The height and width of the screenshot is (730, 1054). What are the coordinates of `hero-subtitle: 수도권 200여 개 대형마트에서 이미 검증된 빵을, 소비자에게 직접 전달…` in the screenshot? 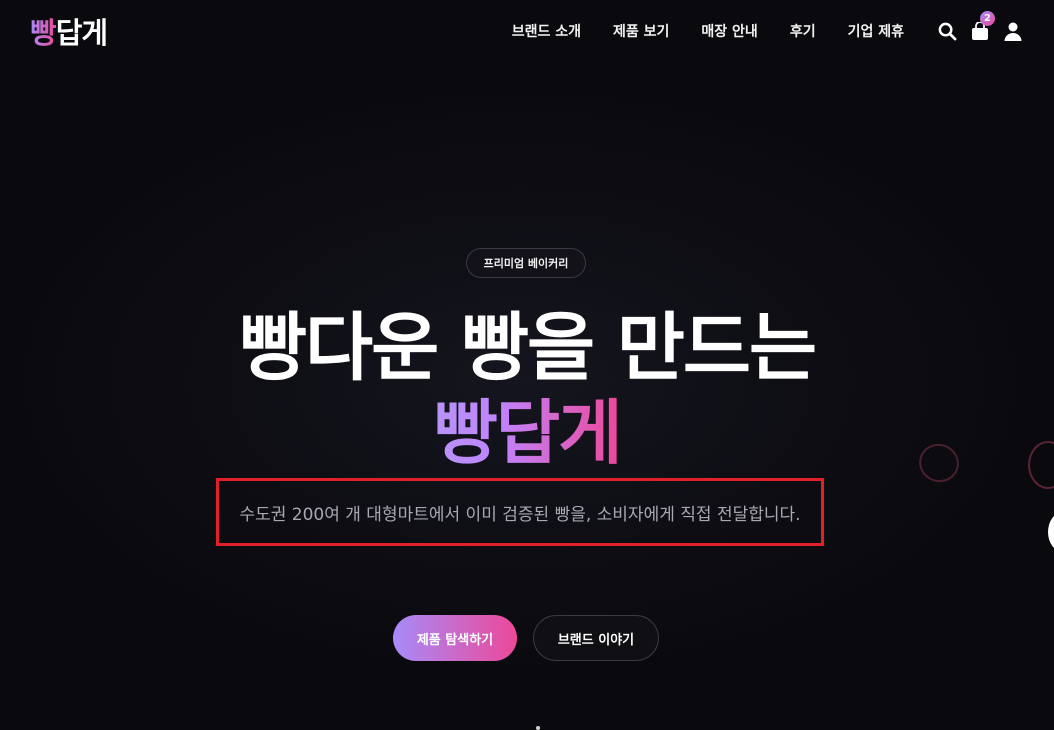 It's located at (520, 514).